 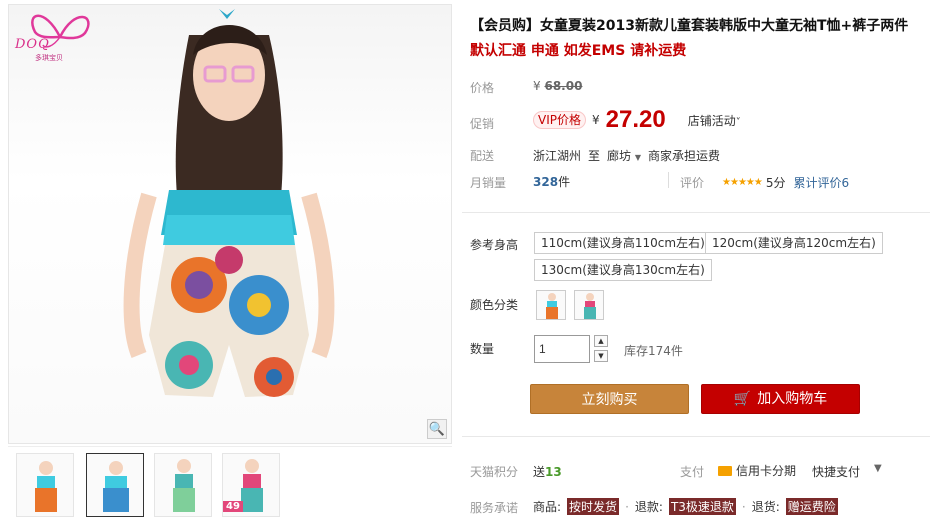 I want to click on rating-row: 评价 ★★★★★ 5分 累计评价6, so click(x=765, y=182).